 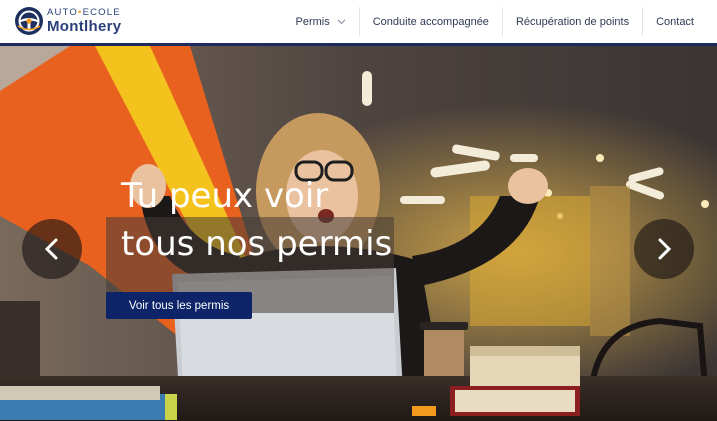 What do you see at coordinates (225, 196) in the screenshot?
I see `hero-title-line-1: Tu peux voir` at bounding box center [225, 196].